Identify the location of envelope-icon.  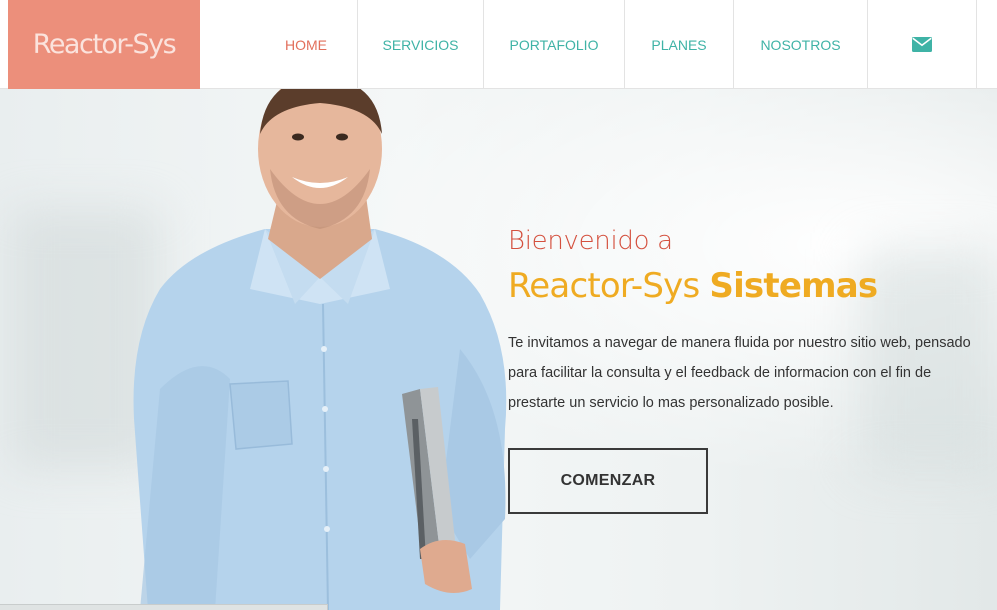
(922, 44).